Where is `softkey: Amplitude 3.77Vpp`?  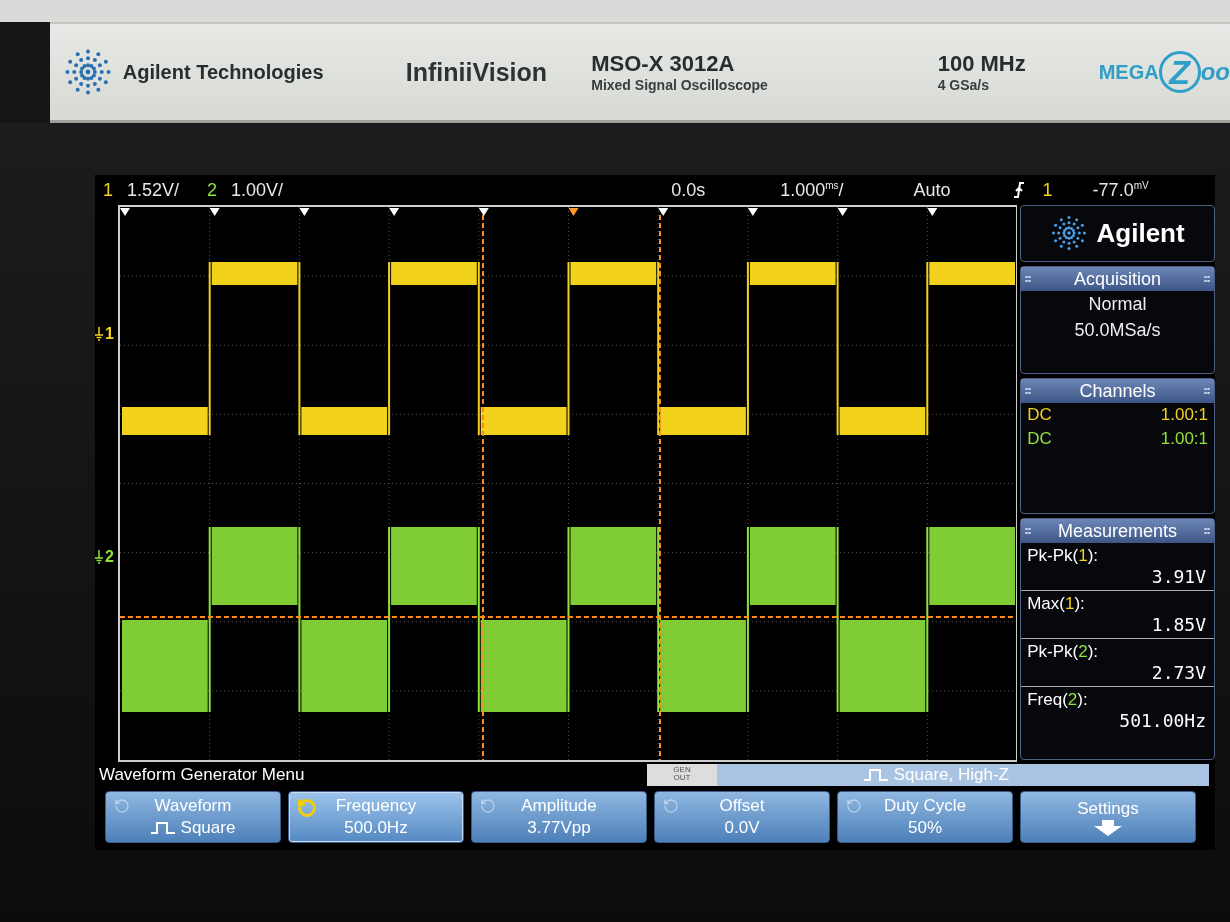
softkey: Amplitude 3.77Vpp is located at coordinates (559, 817).